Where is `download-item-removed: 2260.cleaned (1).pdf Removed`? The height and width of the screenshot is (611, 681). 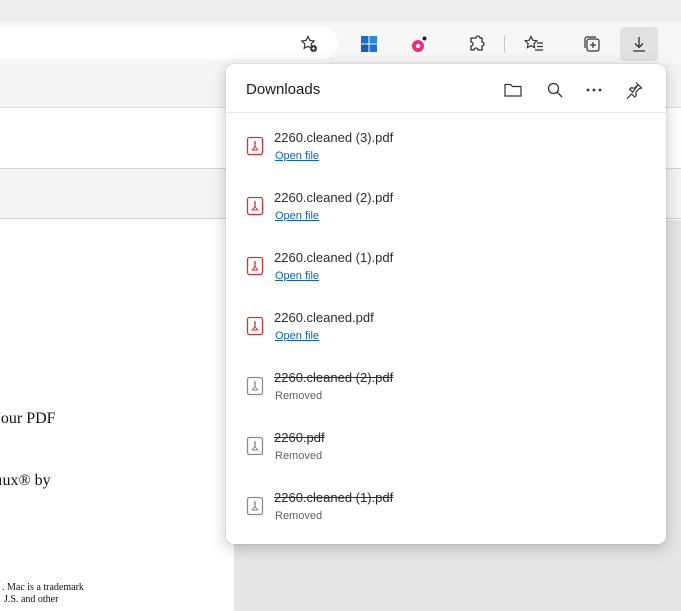
download-item-removed: 2260.cleaned (1).pdf Removed is located at coordinates (446, 516).